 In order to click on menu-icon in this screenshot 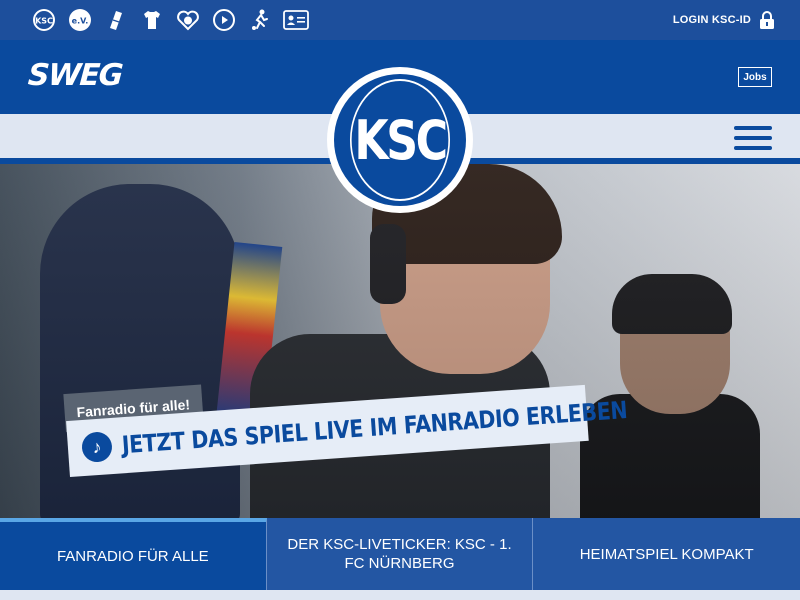, I will do `click(753, 138)`.